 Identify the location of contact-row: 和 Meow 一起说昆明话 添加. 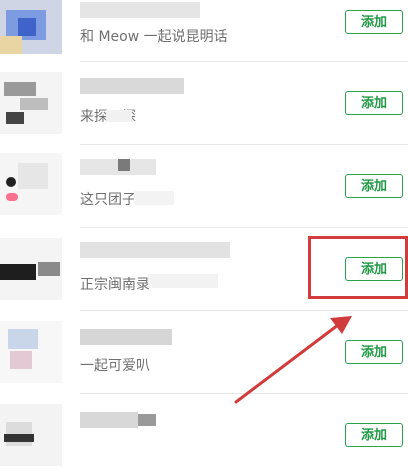
(204, 31).